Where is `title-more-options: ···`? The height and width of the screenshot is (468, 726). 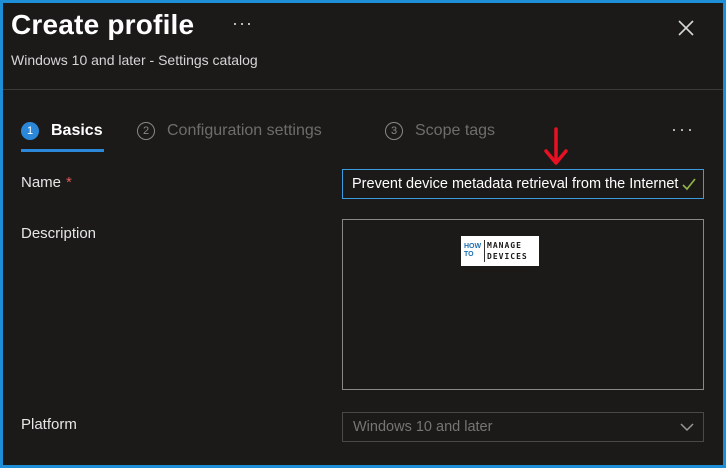
title-more-options: ··· is located at coordinates (242, 23).